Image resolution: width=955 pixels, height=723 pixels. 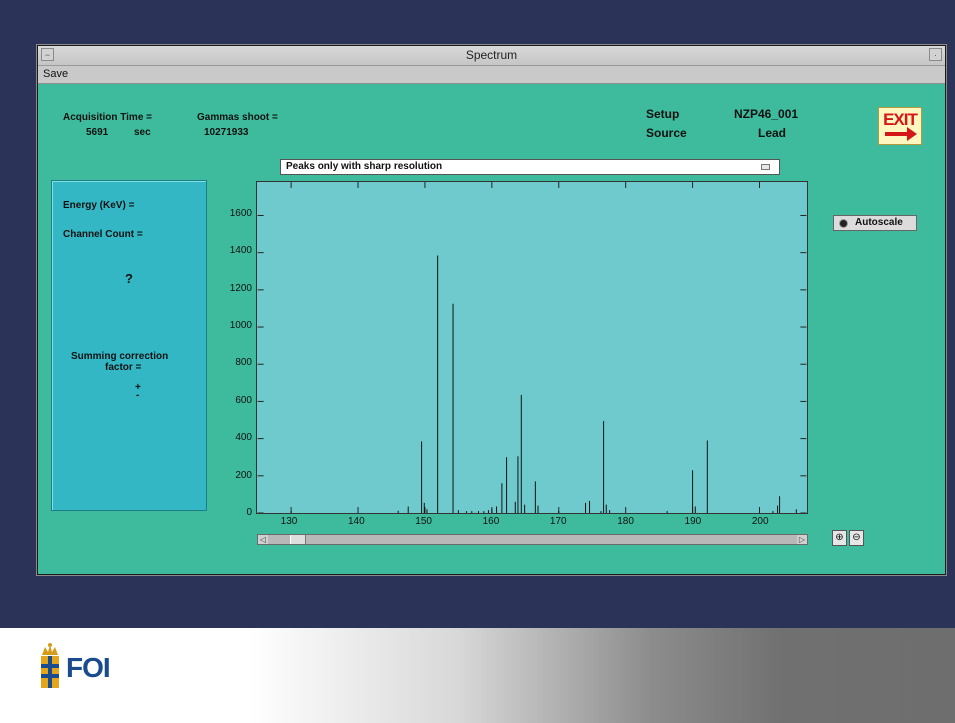 I want to click on y-tick-label: 200, so click(x=243, y=475).